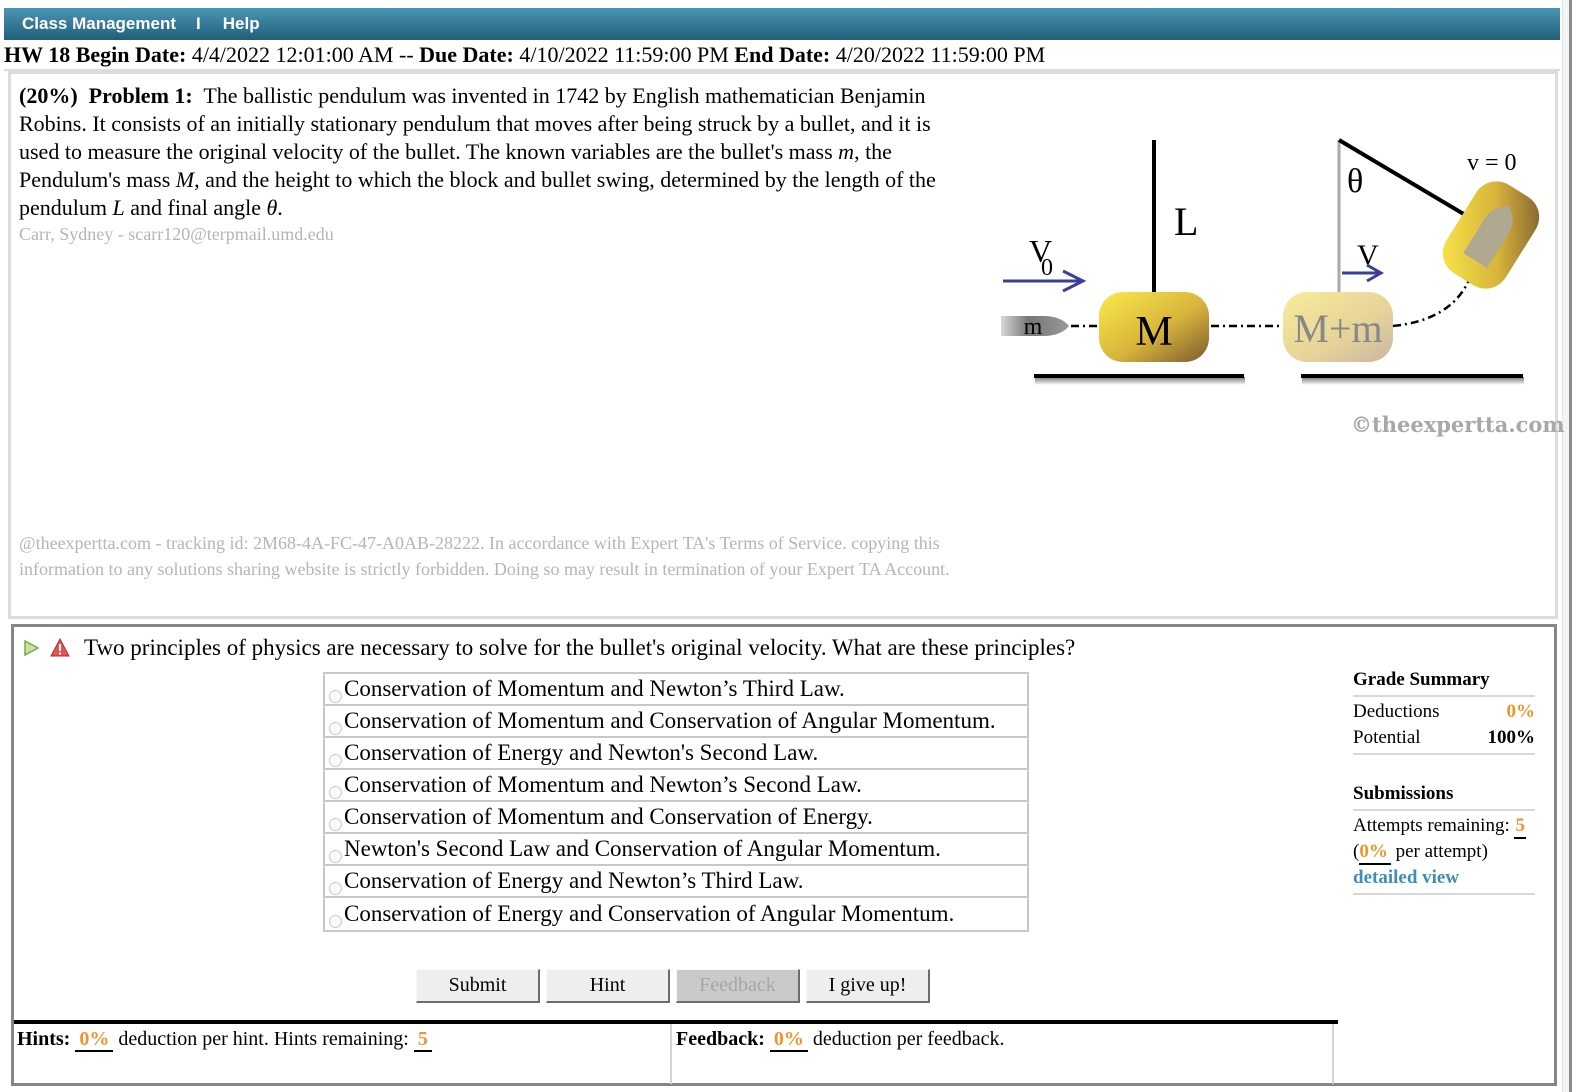  What do you see at coordinates (1521, 711) in the screenshot?
I see `deductions-value: 0%` at bounding box center [1521, 711].